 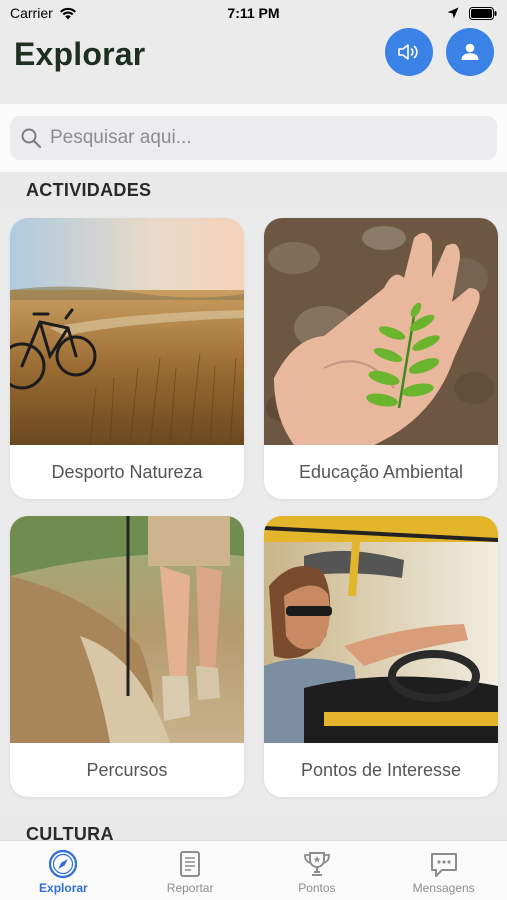 I want to click on battery-icon, so click(x=483, y=13).